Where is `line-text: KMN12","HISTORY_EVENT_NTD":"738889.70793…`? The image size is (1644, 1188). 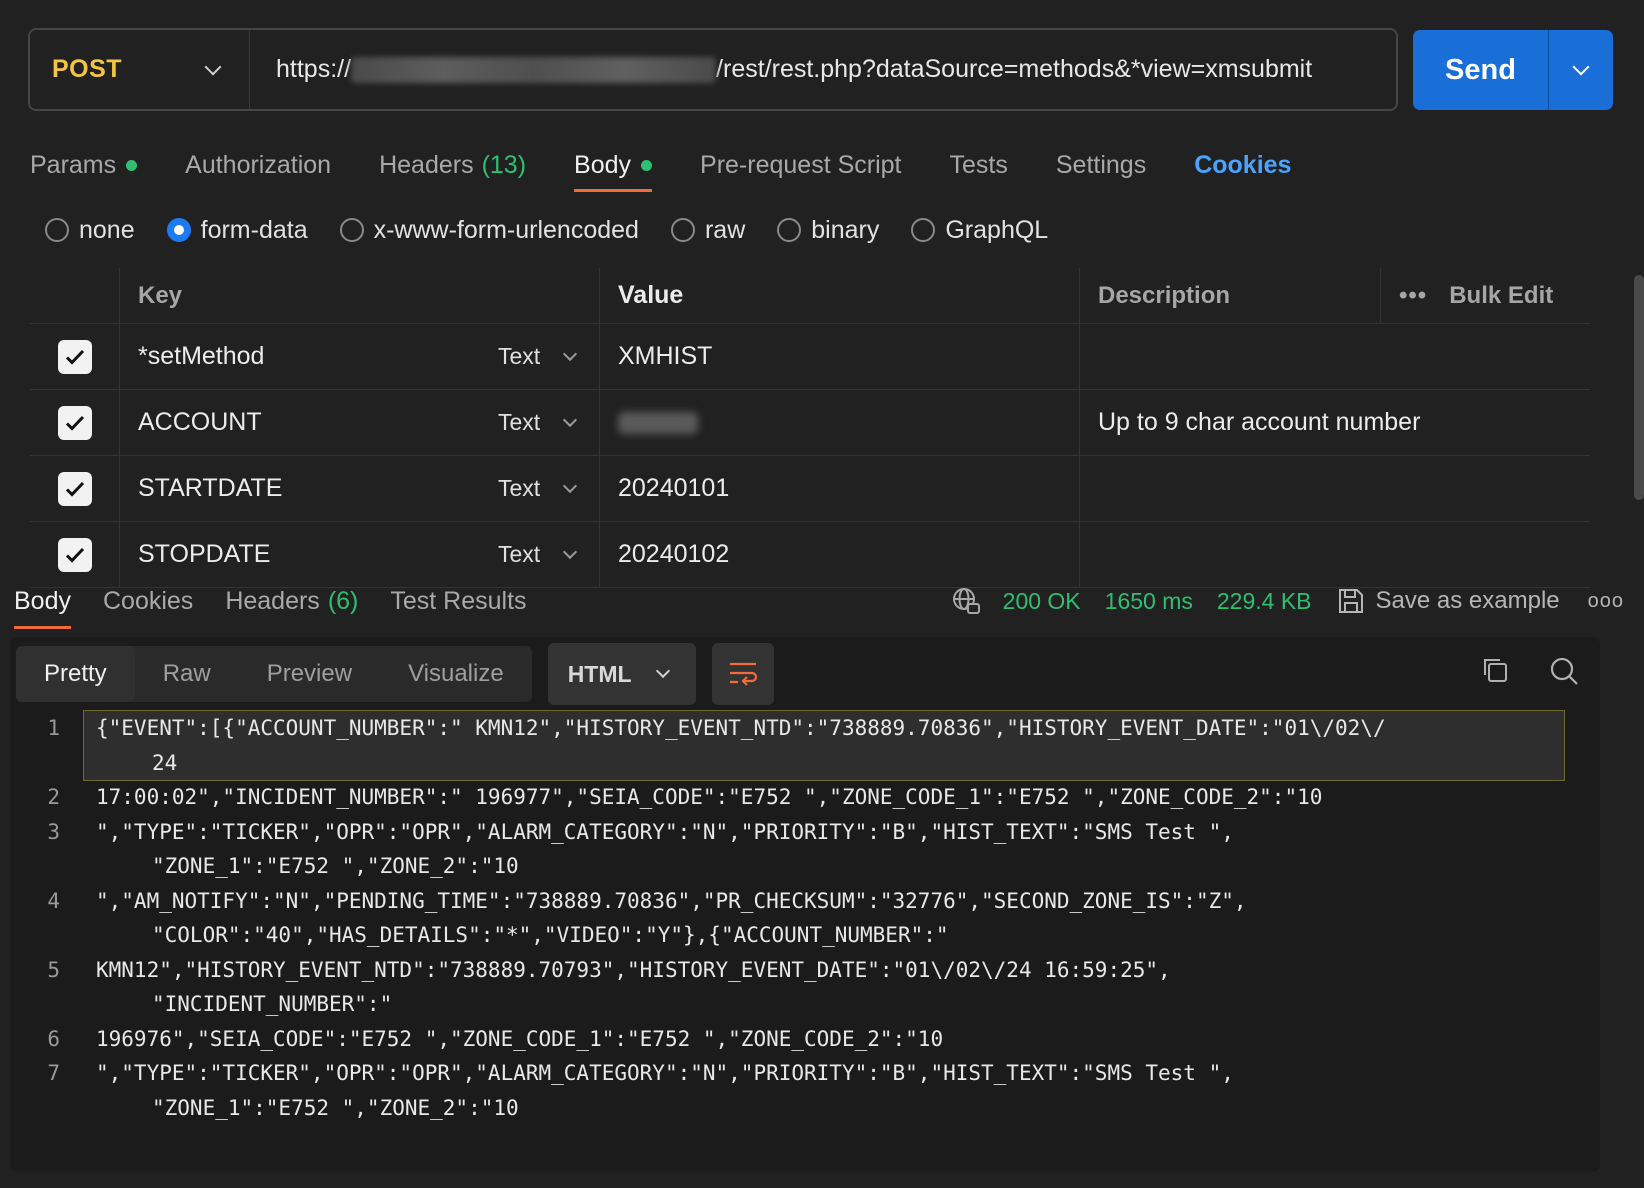 line-text: KMN12","HISTORY_EVENT_NTD":"738889.70793… is located at coordinates (824, 987).